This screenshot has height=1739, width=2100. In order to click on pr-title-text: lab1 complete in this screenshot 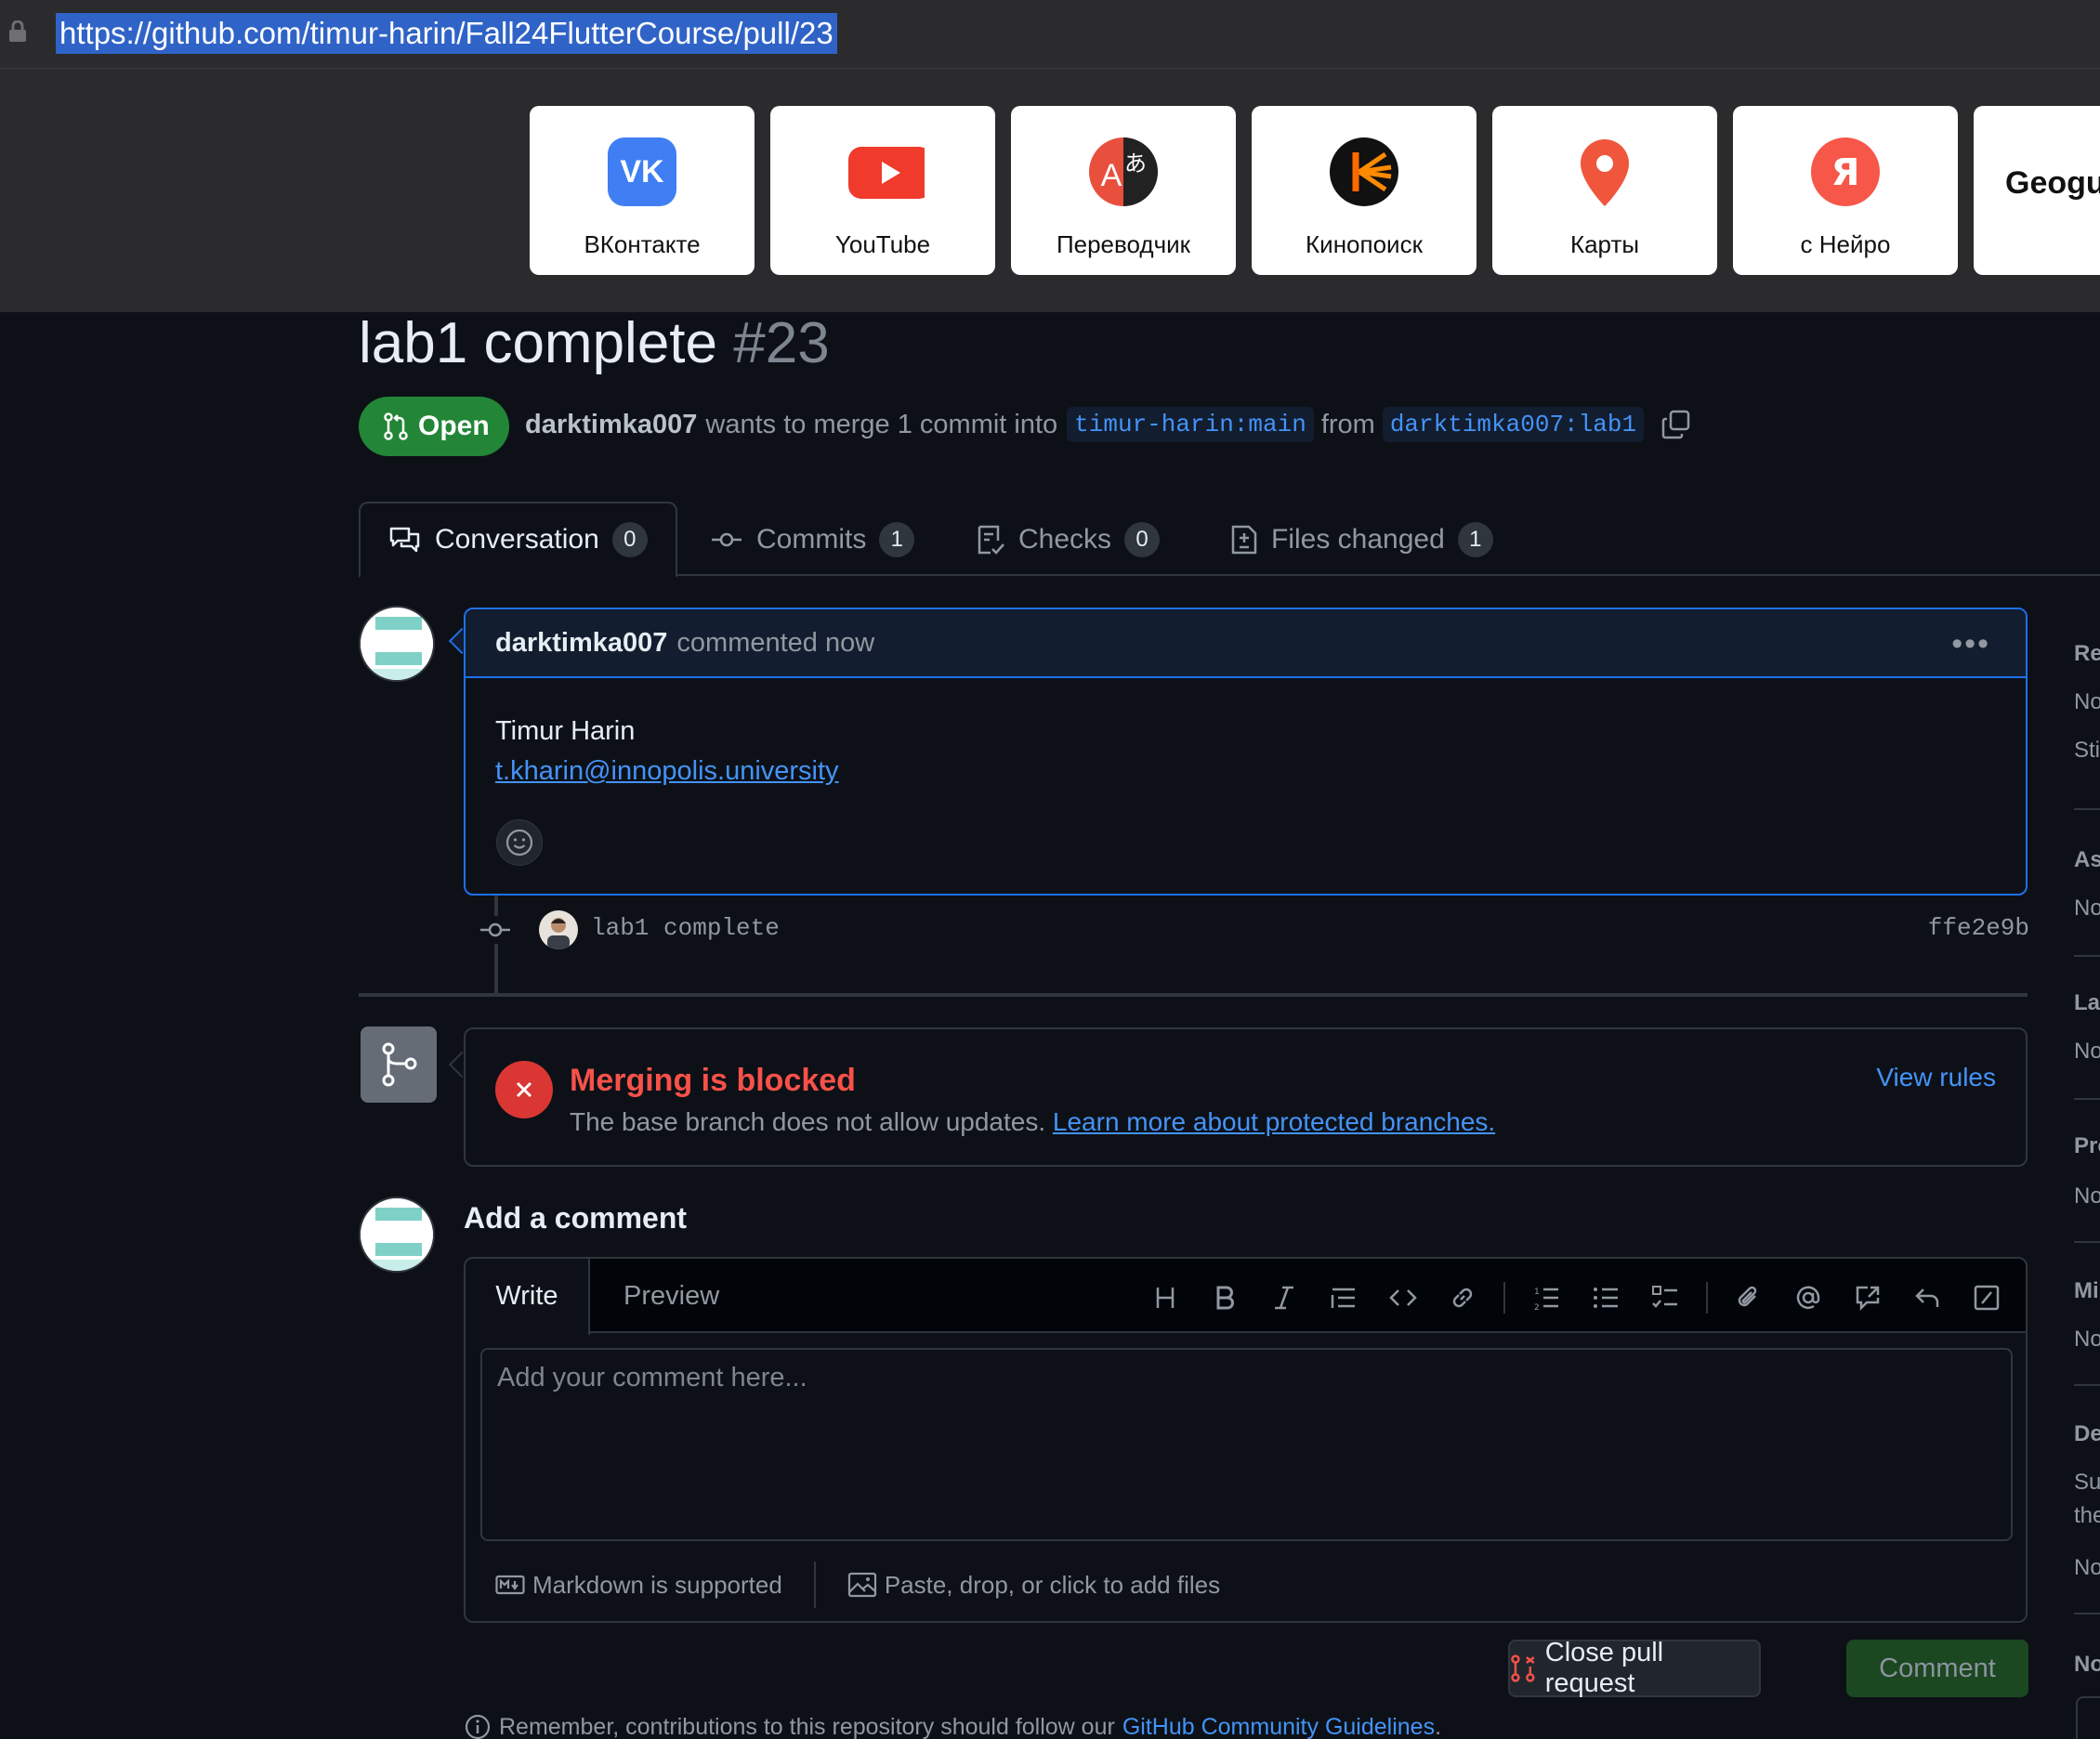, I will do `click(538, 343)`.